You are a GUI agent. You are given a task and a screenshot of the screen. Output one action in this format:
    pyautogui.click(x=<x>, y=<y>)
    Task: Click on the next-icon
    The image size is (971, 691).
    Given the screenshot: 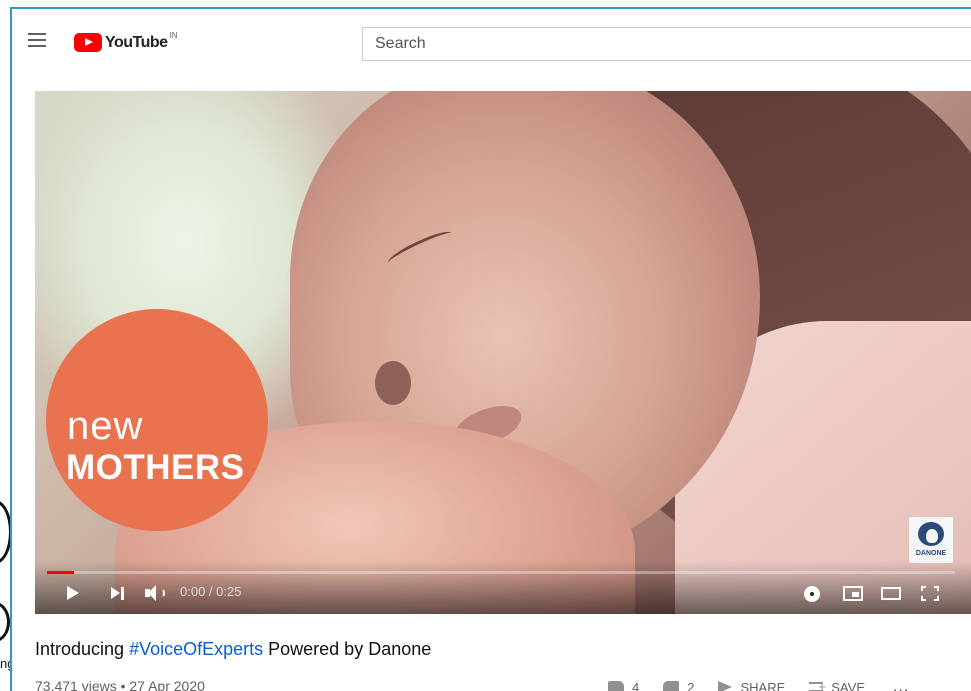 What is the action you would take?
    pyautogui.click(x=118, y=593)
    